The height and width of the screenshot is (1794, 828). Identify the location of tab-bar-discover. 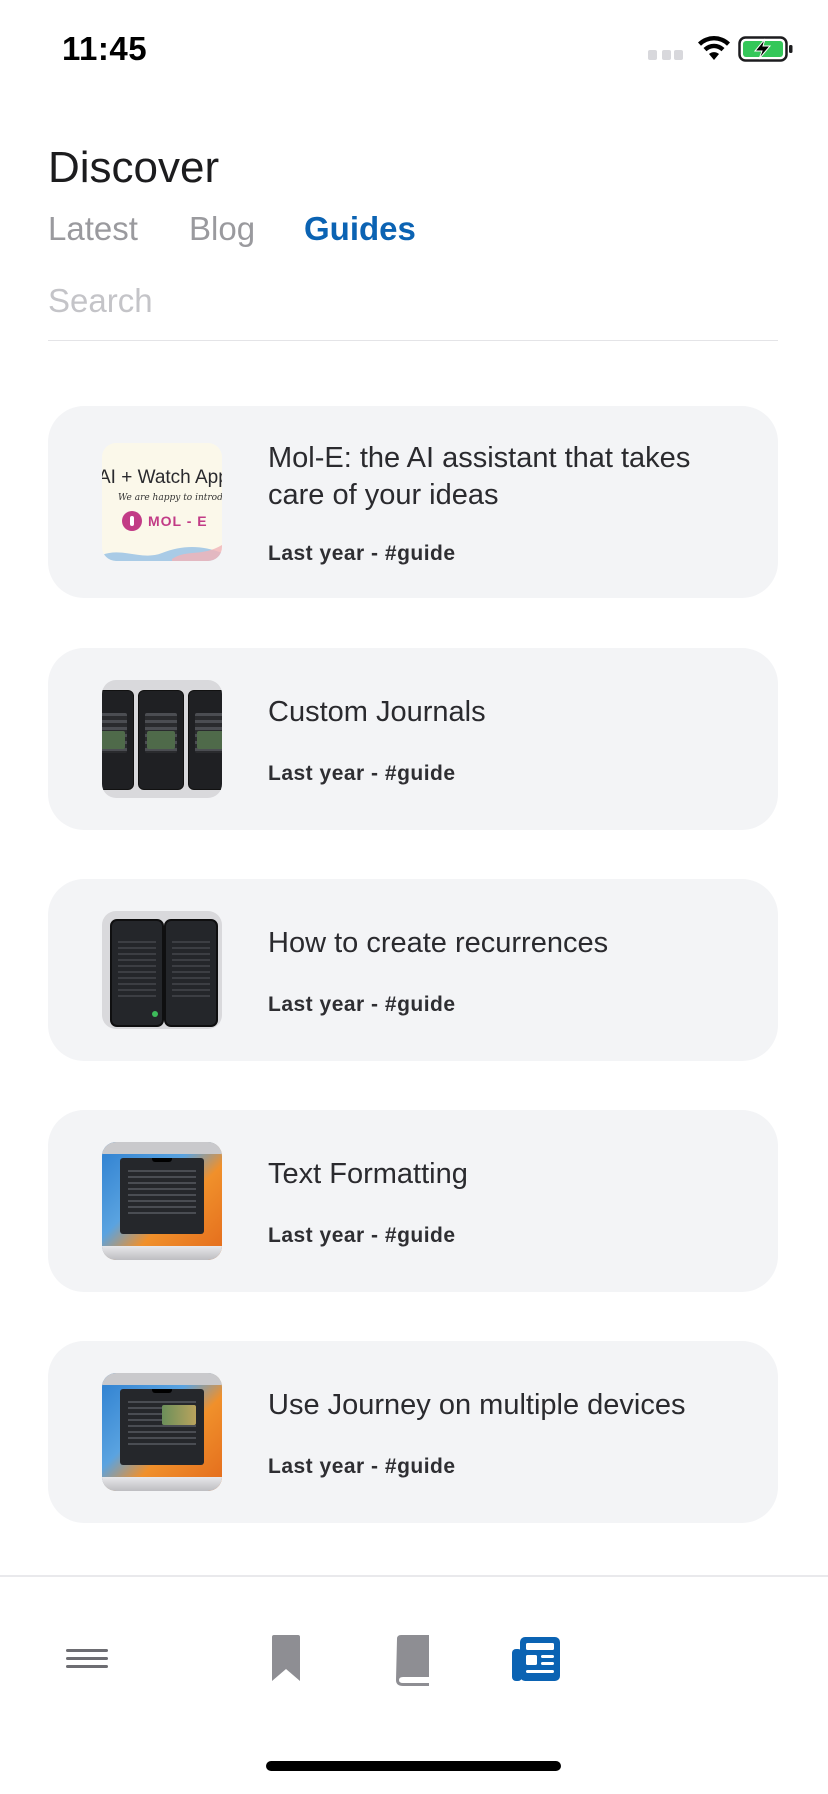
(538, 1659).